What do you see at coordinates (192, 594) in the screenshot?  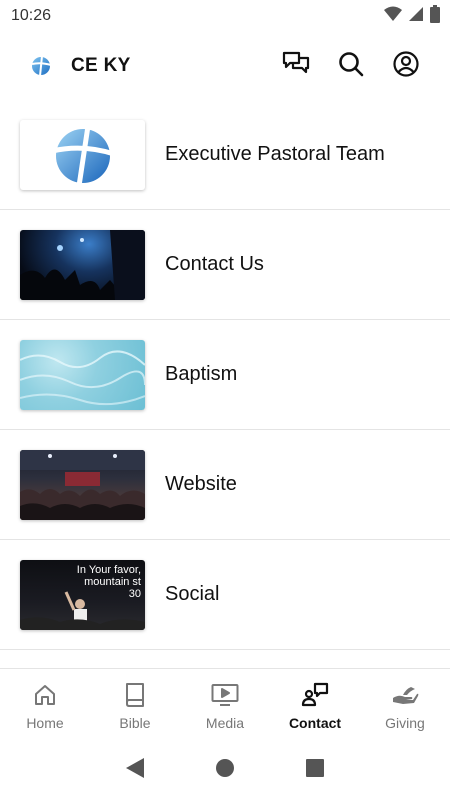 I see `list-item-label: Social` at bounding box center [192, 594].